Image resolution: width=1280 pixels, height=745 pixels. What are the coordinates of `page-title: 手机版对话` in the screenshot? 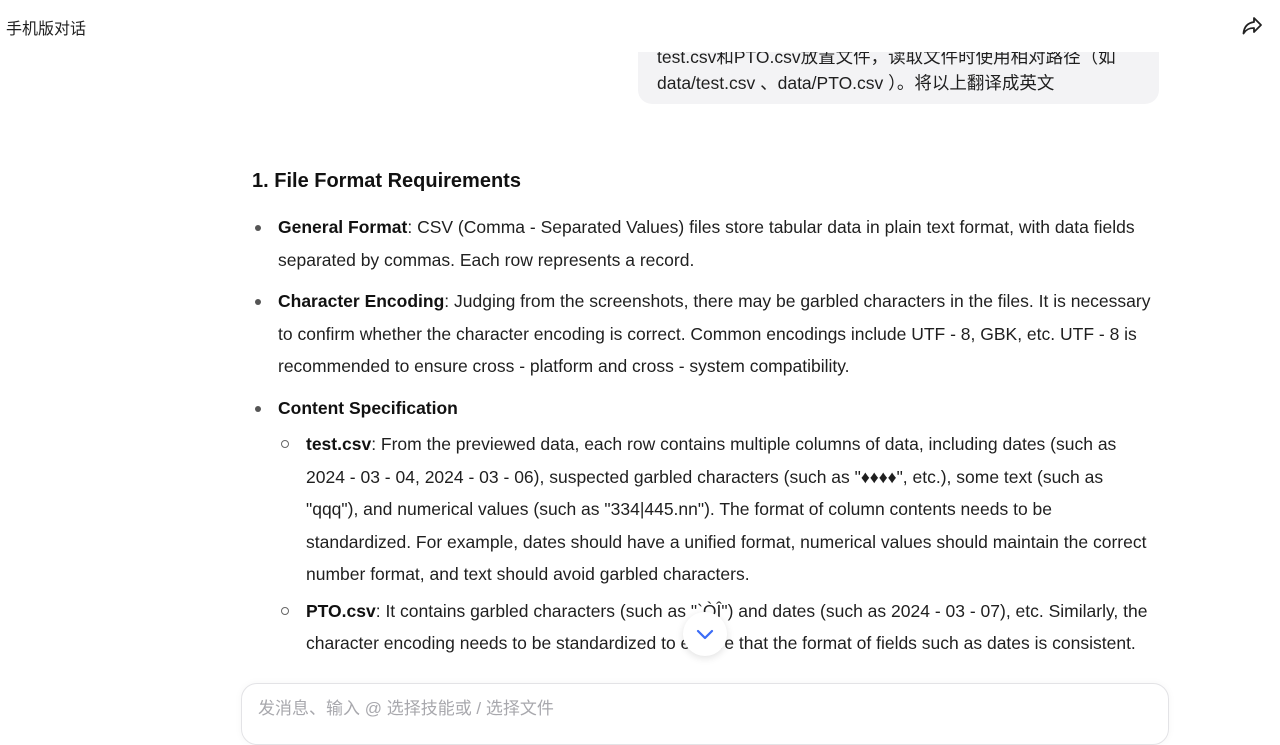 It's located at (46, 29).